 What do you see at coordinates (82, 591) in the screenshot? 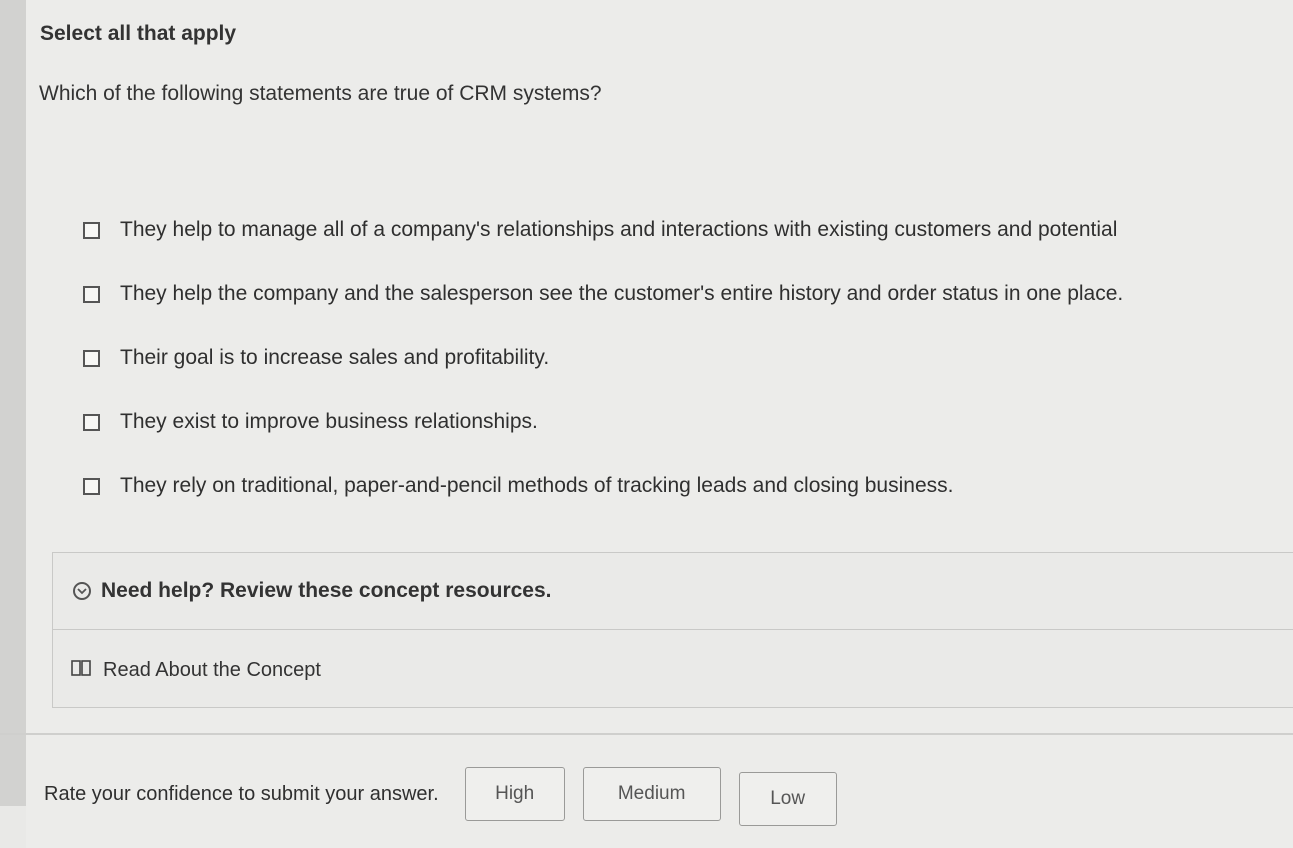
I see `chevron-down-circle-icon` at bounding box center [82, 591].